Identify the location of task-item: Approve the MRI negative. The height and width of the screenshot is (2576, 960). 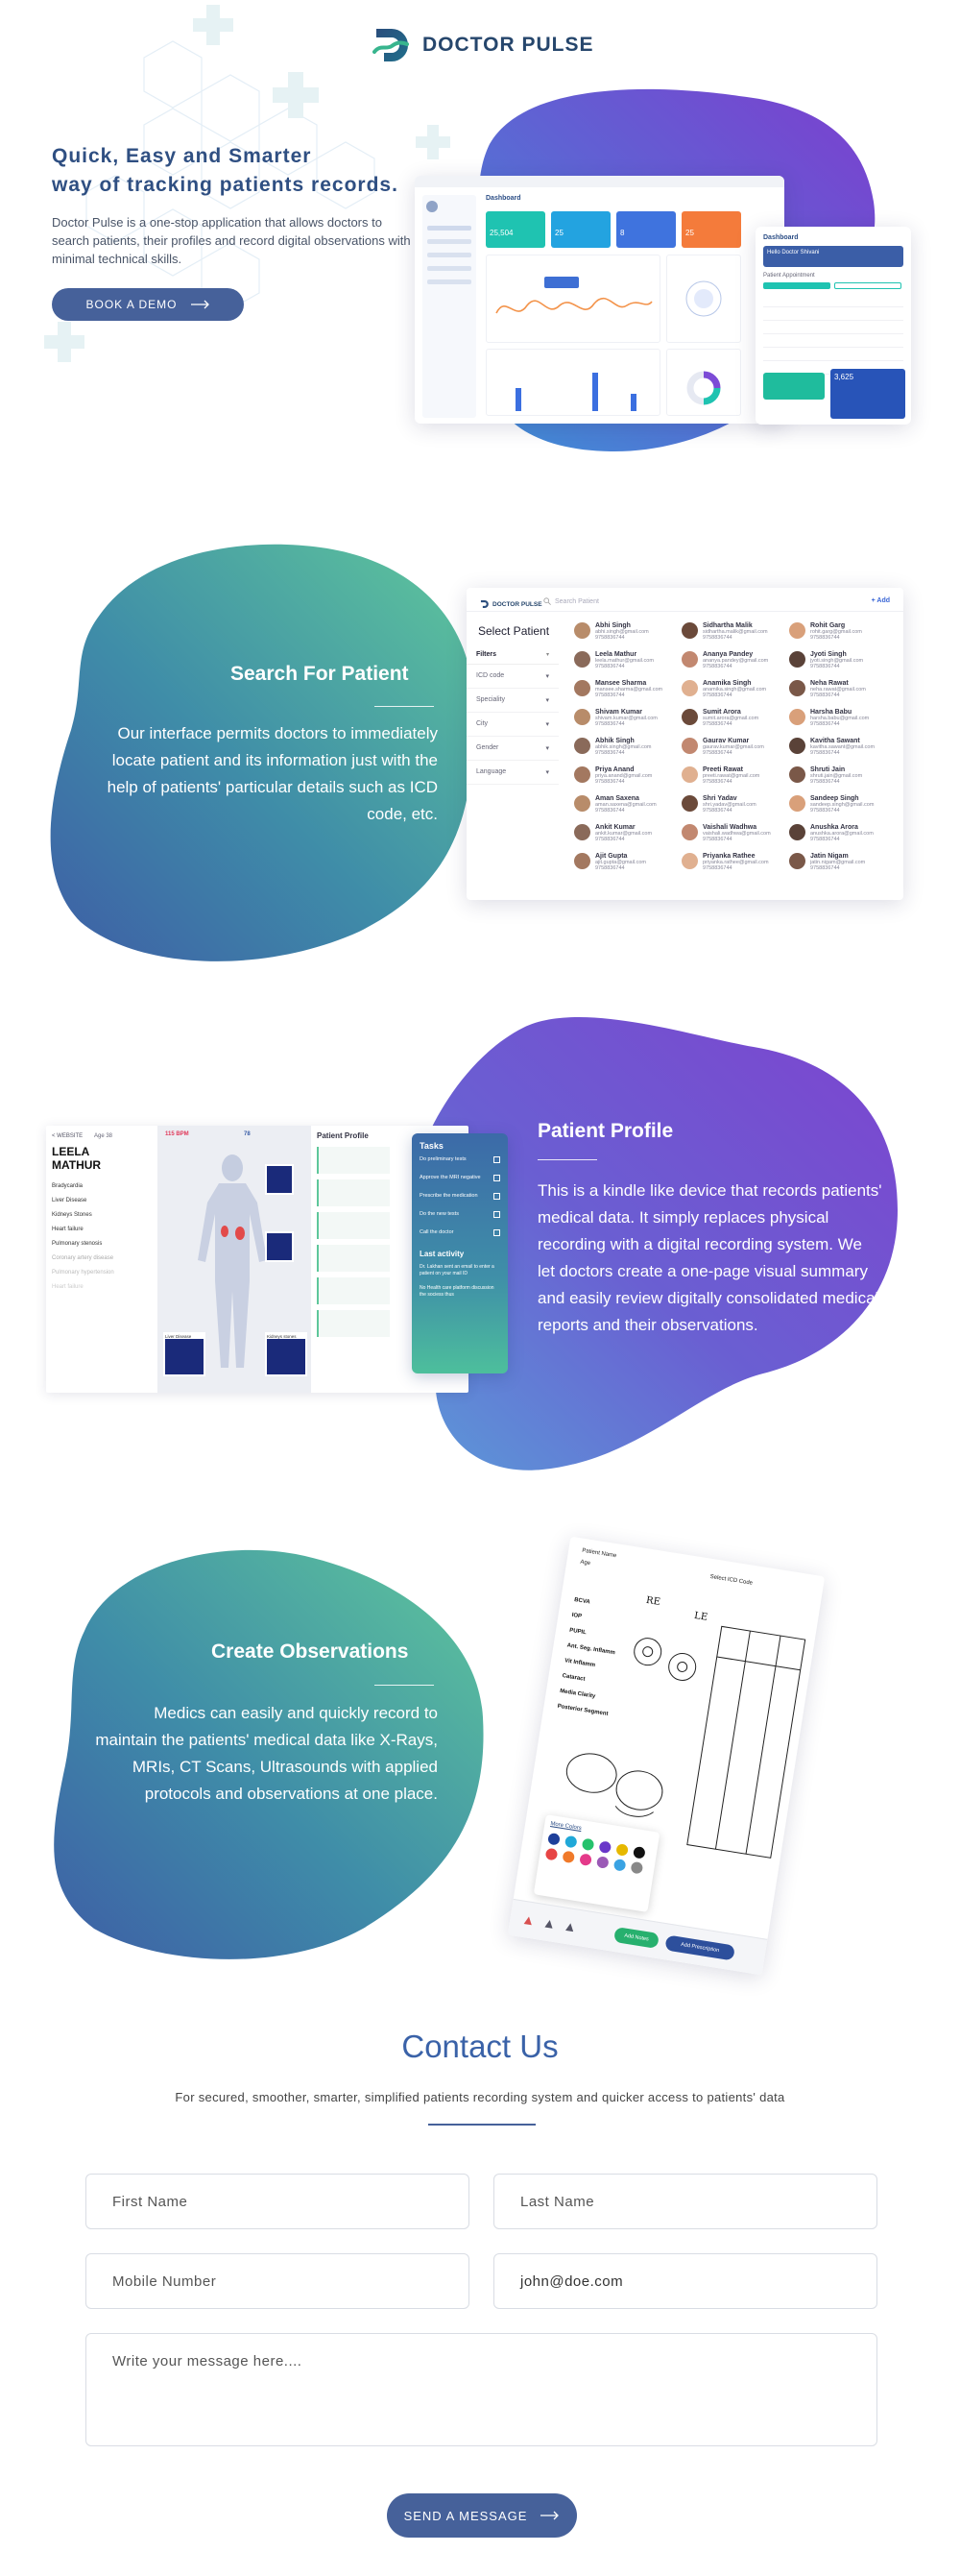
(460, 1178).